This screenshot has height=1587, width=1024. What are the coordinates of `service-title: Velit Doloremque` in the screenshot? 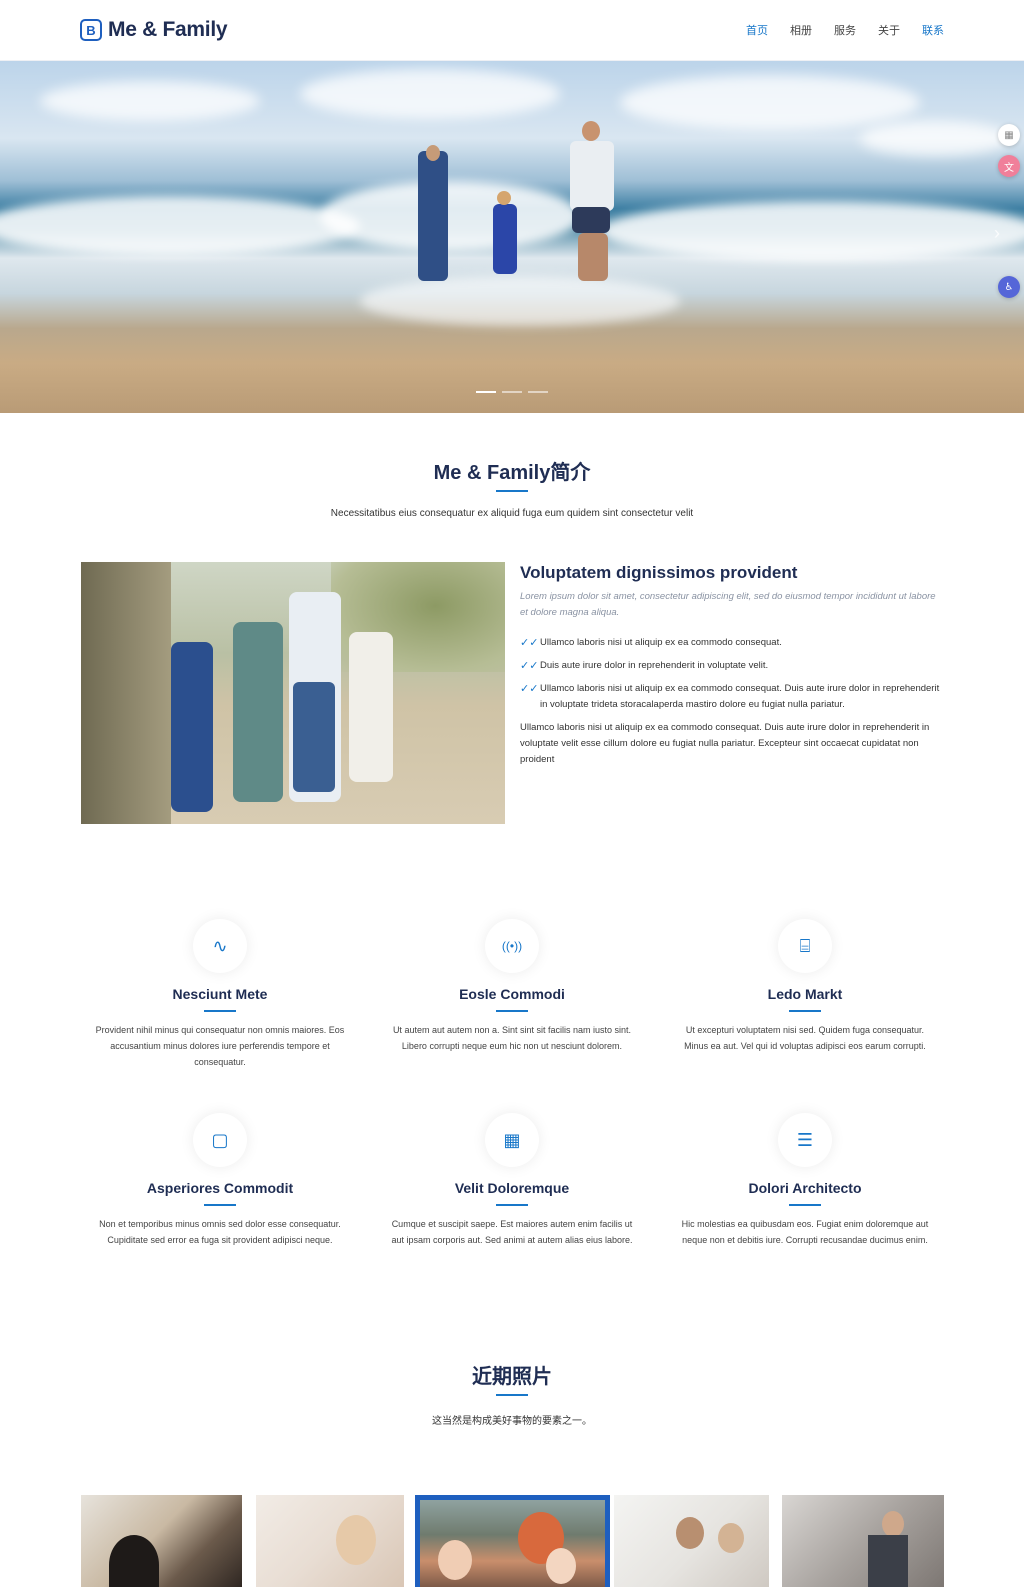 It's located at (512, 1188).